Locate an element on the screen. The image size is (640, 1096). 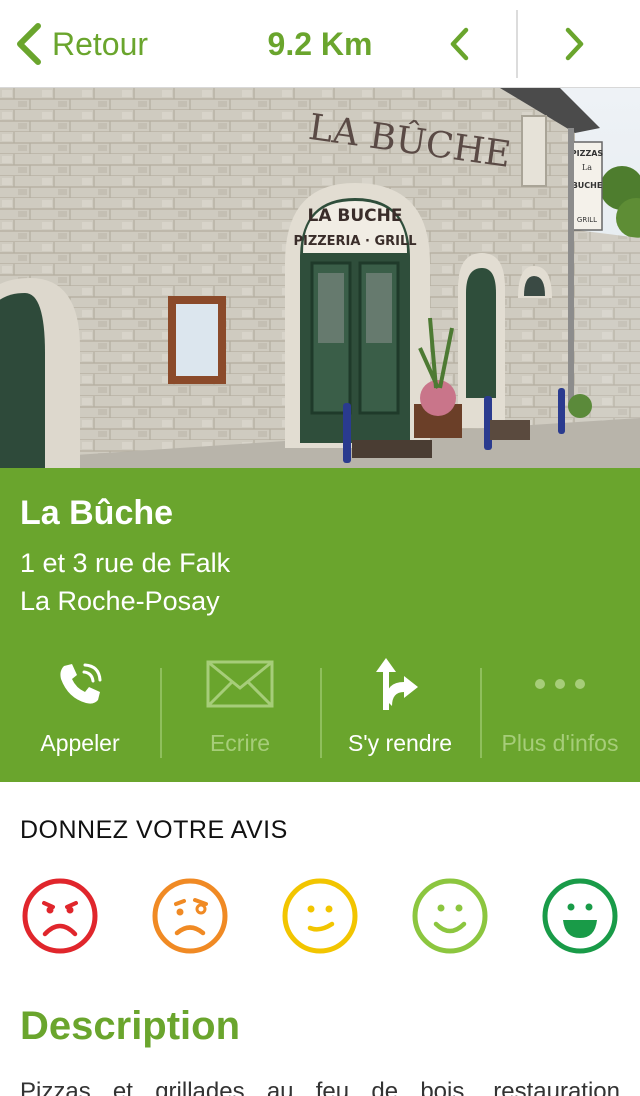
call-label: Appeler is located at coordinates (80, 743).